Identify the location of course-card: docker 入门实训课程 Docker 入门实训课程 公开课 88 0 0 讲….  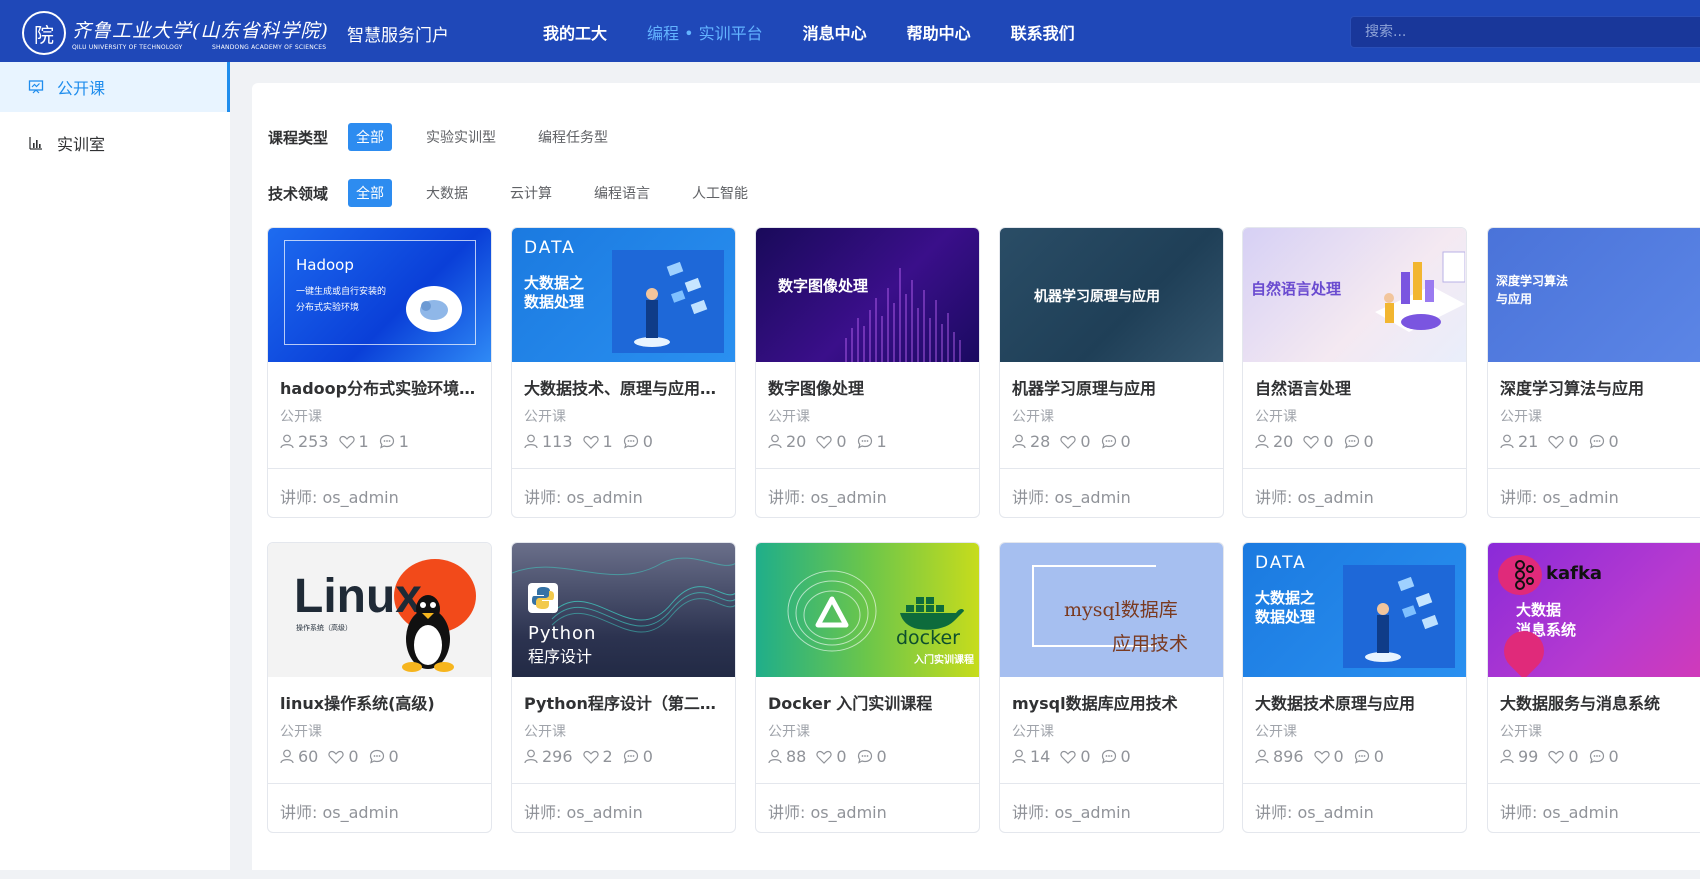
(867, 687).